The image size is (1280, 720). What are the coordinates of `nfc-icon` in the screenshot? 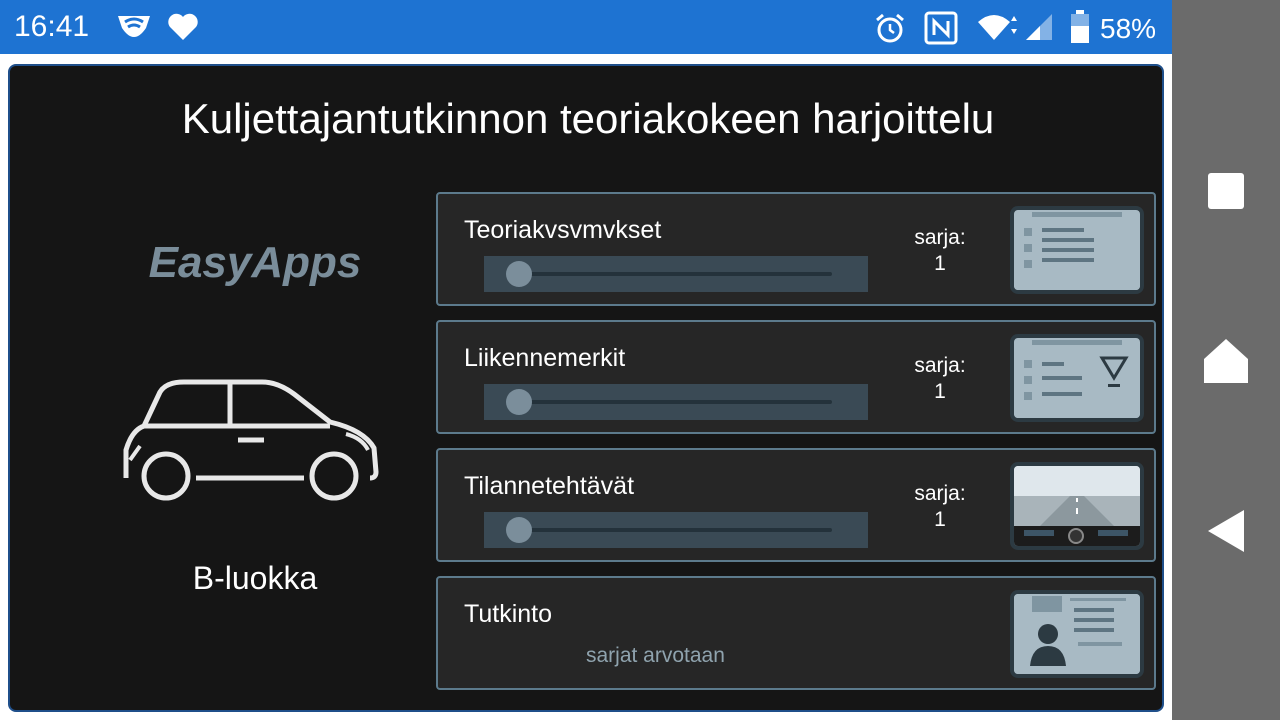 It's located at (941, 28).